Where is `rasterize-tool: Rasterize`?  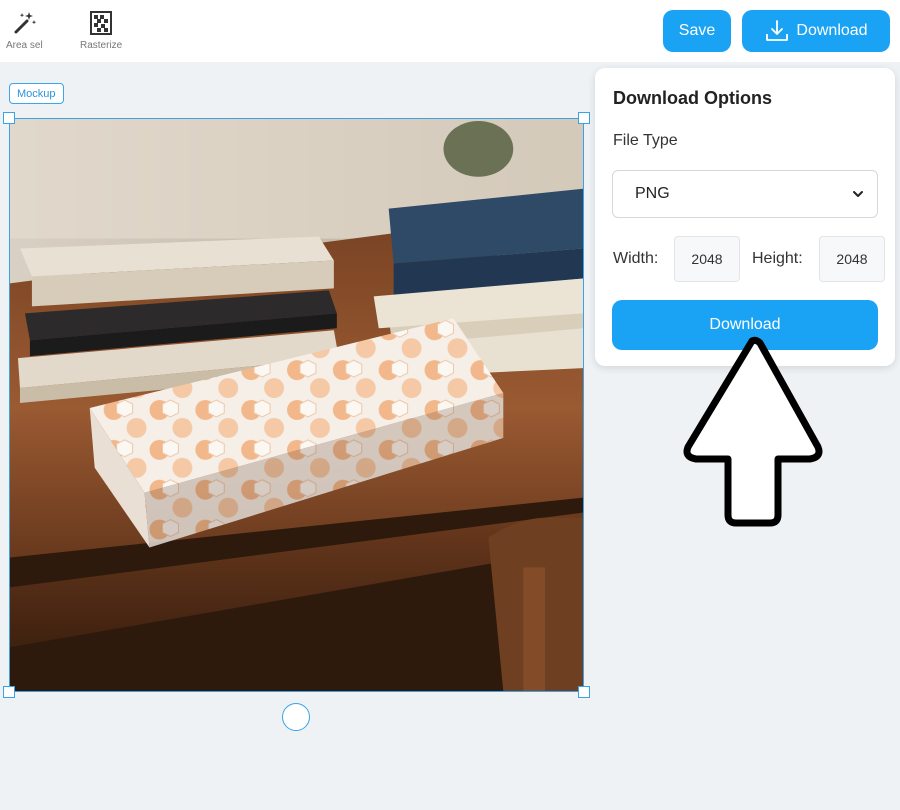 rasterize-tool: Rasterize is located at coordinates (101, 30).